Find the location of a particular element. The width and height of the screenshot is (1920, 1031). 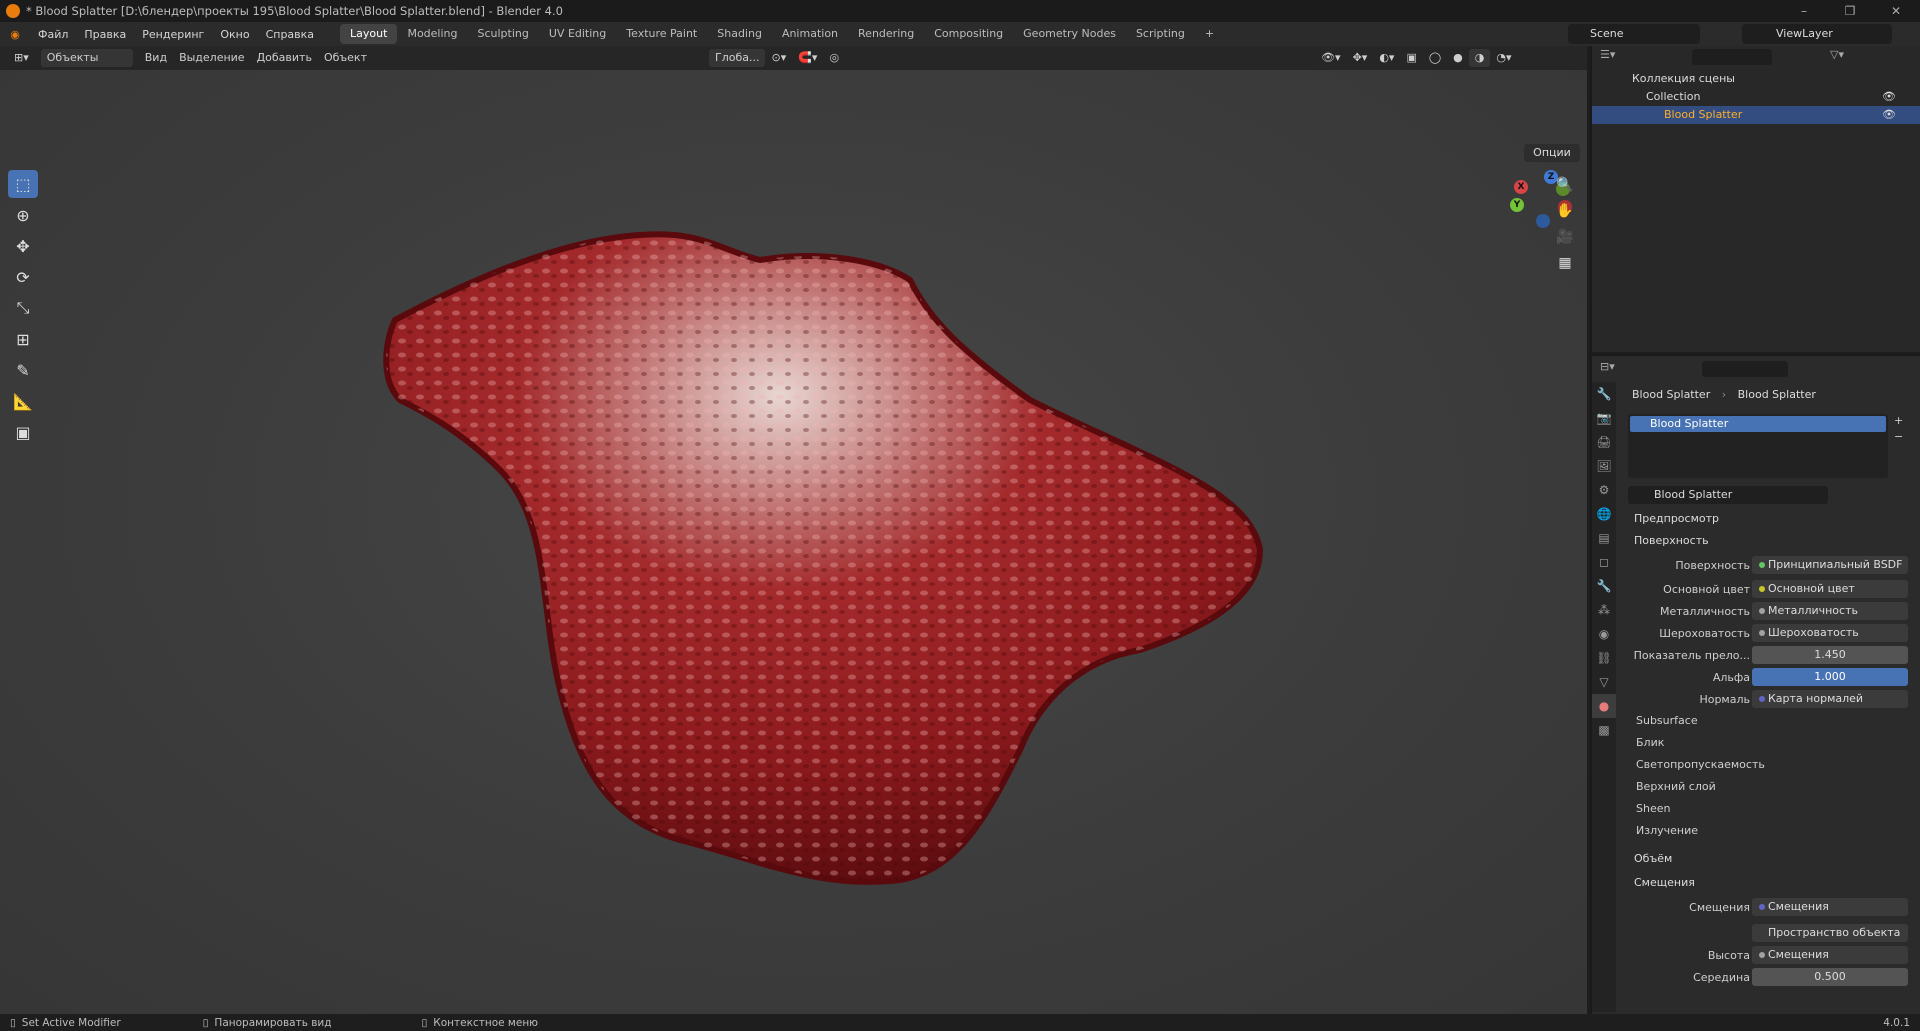

collection-tab-icon: ▤ is located at coordinates (1604, 538).